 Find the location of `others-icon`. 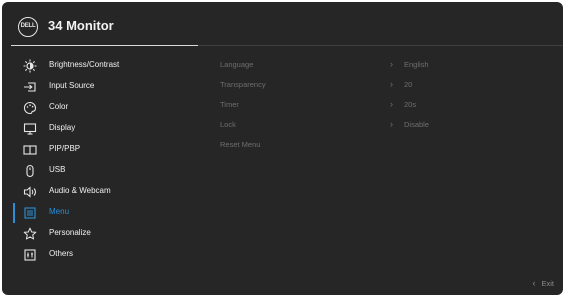

others-icon is located at coordinates (30, 255).